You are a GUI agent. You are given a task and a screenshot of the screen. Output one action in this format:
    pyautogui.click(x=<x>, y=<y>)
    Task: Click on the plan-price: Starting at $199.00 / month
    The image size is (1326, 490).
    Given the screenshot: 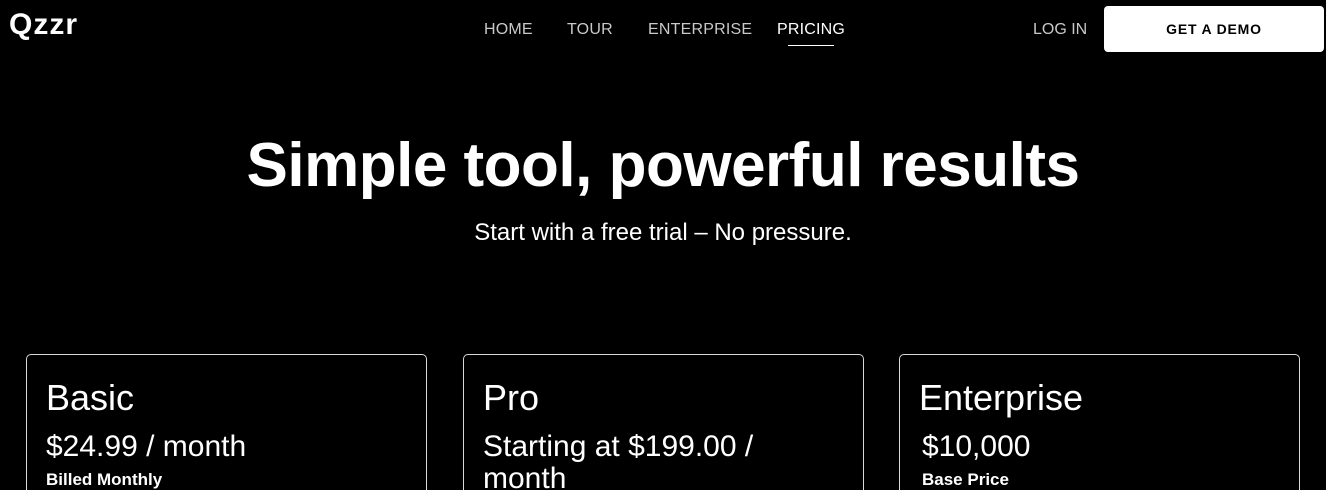 What is the action you would take?
    pyautogui.click(x=618, y=460)
    